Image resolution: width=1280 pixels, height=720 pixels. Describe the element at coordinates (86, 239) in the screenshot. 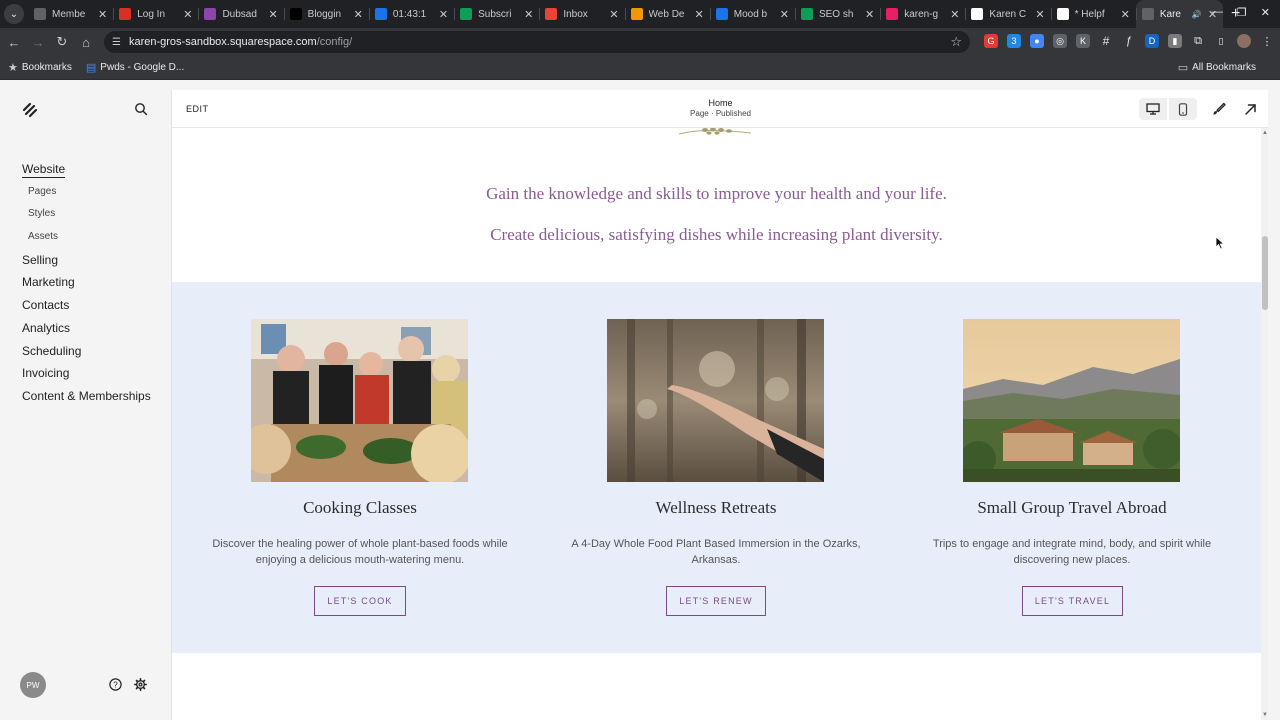

I see `sidebar-item-assets: Assets` at that location.